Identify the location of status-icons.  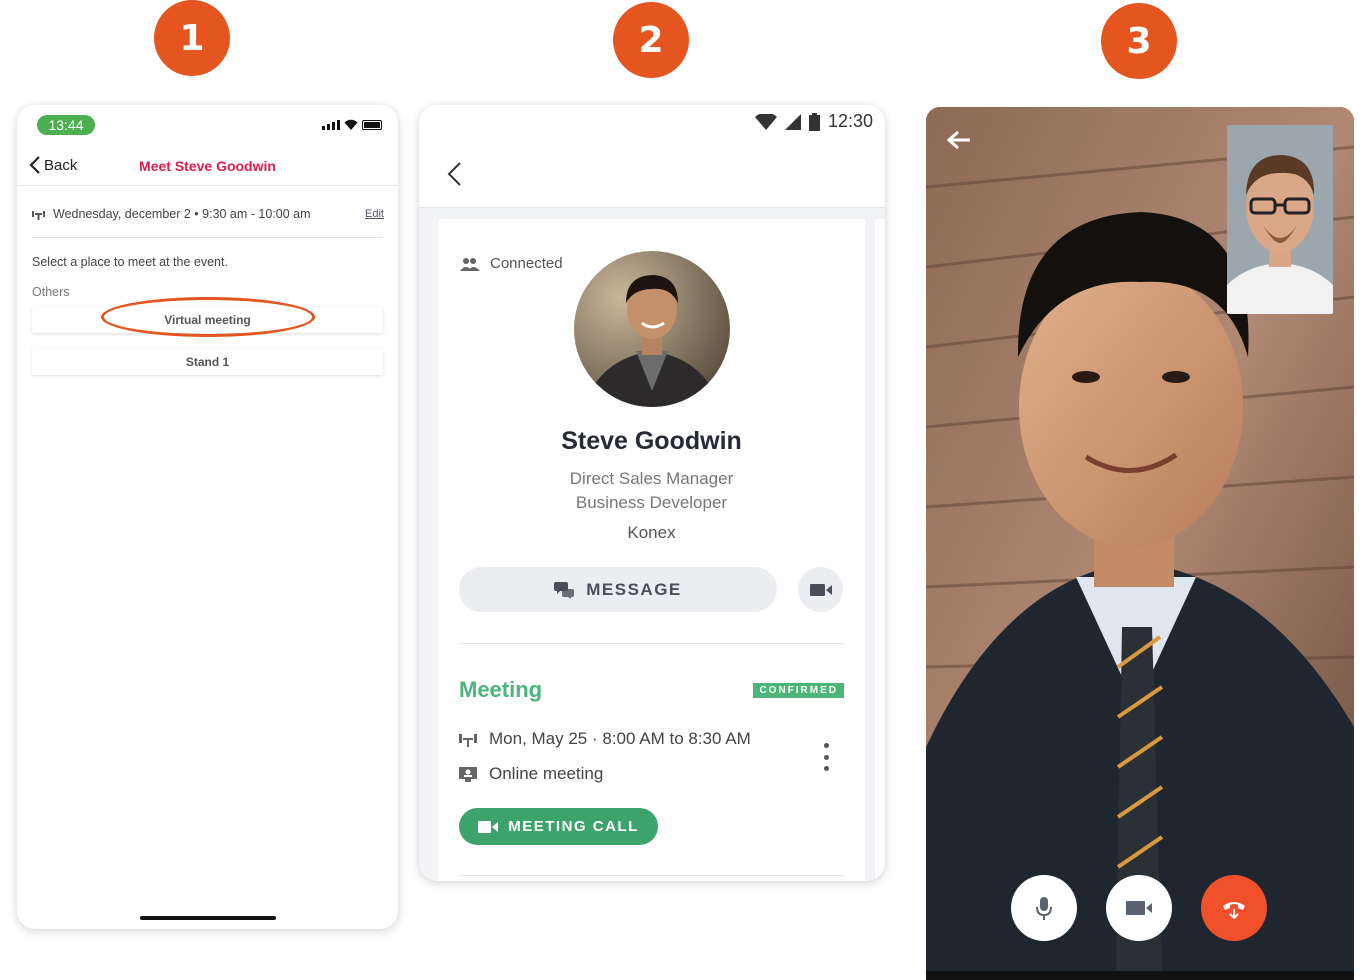
(352, 124).